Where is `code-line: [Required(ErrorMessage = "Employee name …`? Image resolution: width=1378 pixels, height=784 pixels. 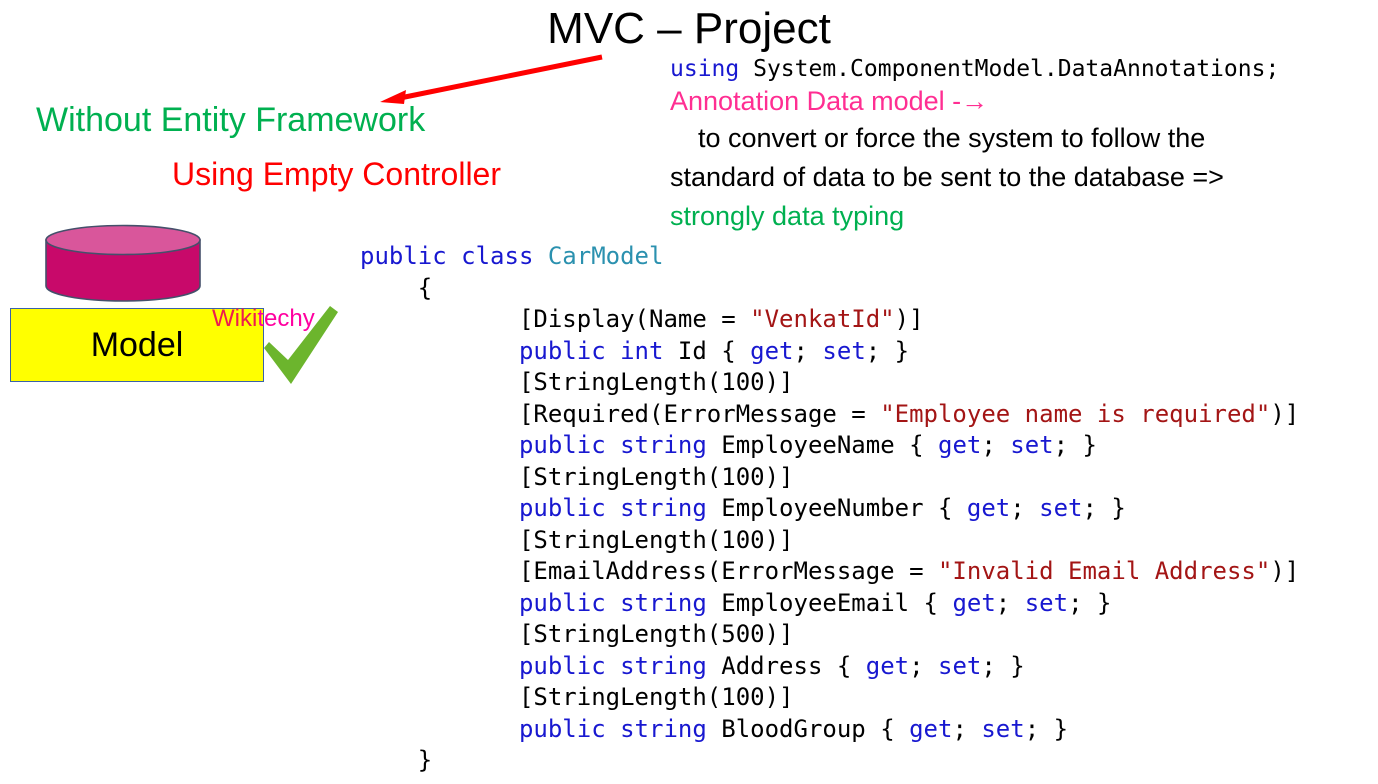 code-line: [Required(ErrorMessage = "Employee name … is located at coordinates (829, 415).